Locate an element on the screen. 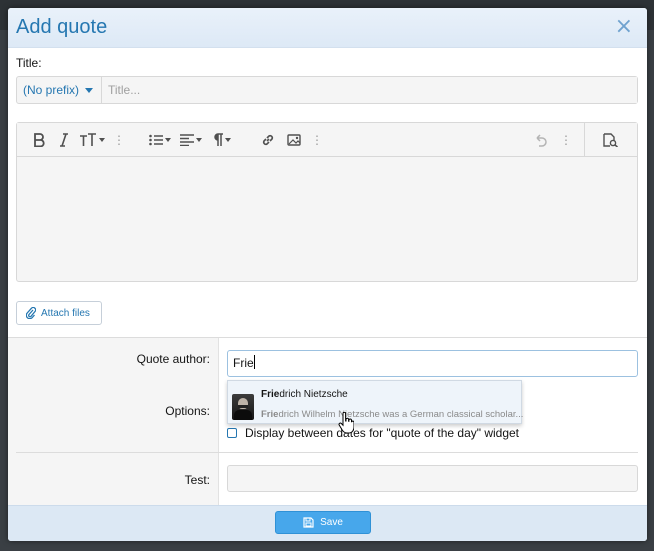  suggestion-name: Friedrich Nietzsche is located at coordinates (304, 394).